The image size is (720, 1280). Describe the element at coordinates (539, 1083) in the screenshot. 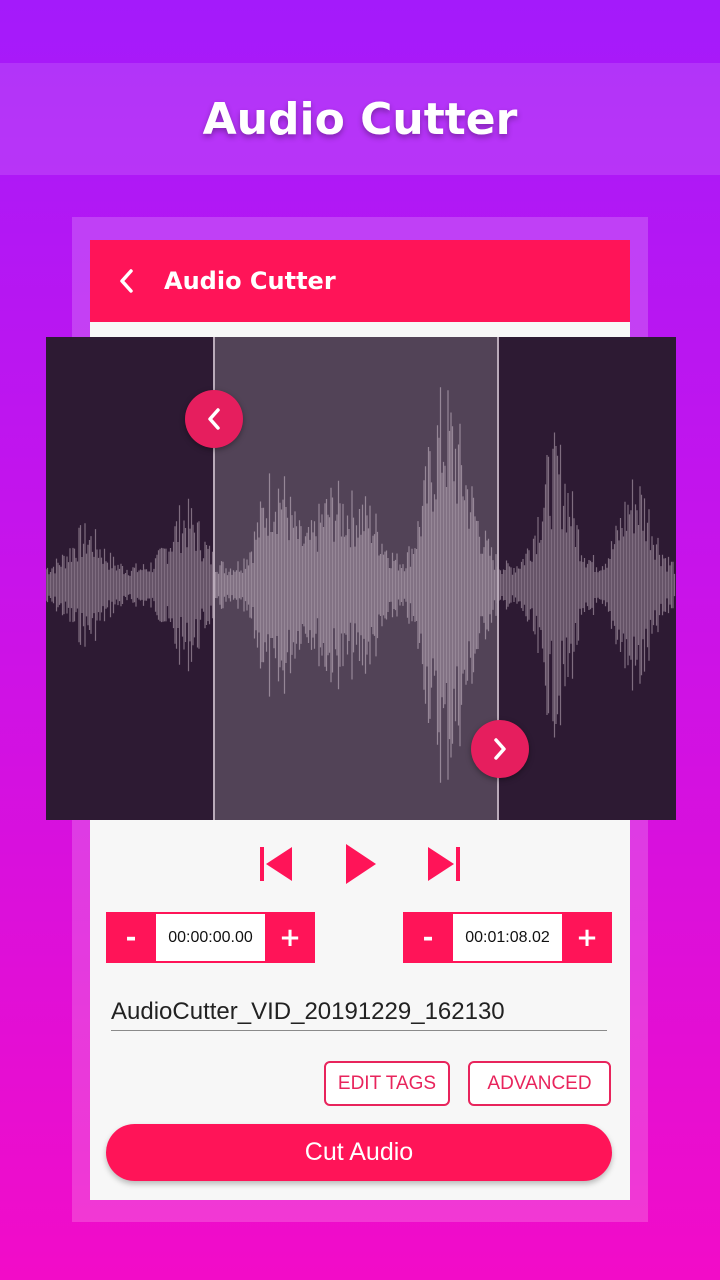

I see `advanced-button: ADVANCED` at that location.